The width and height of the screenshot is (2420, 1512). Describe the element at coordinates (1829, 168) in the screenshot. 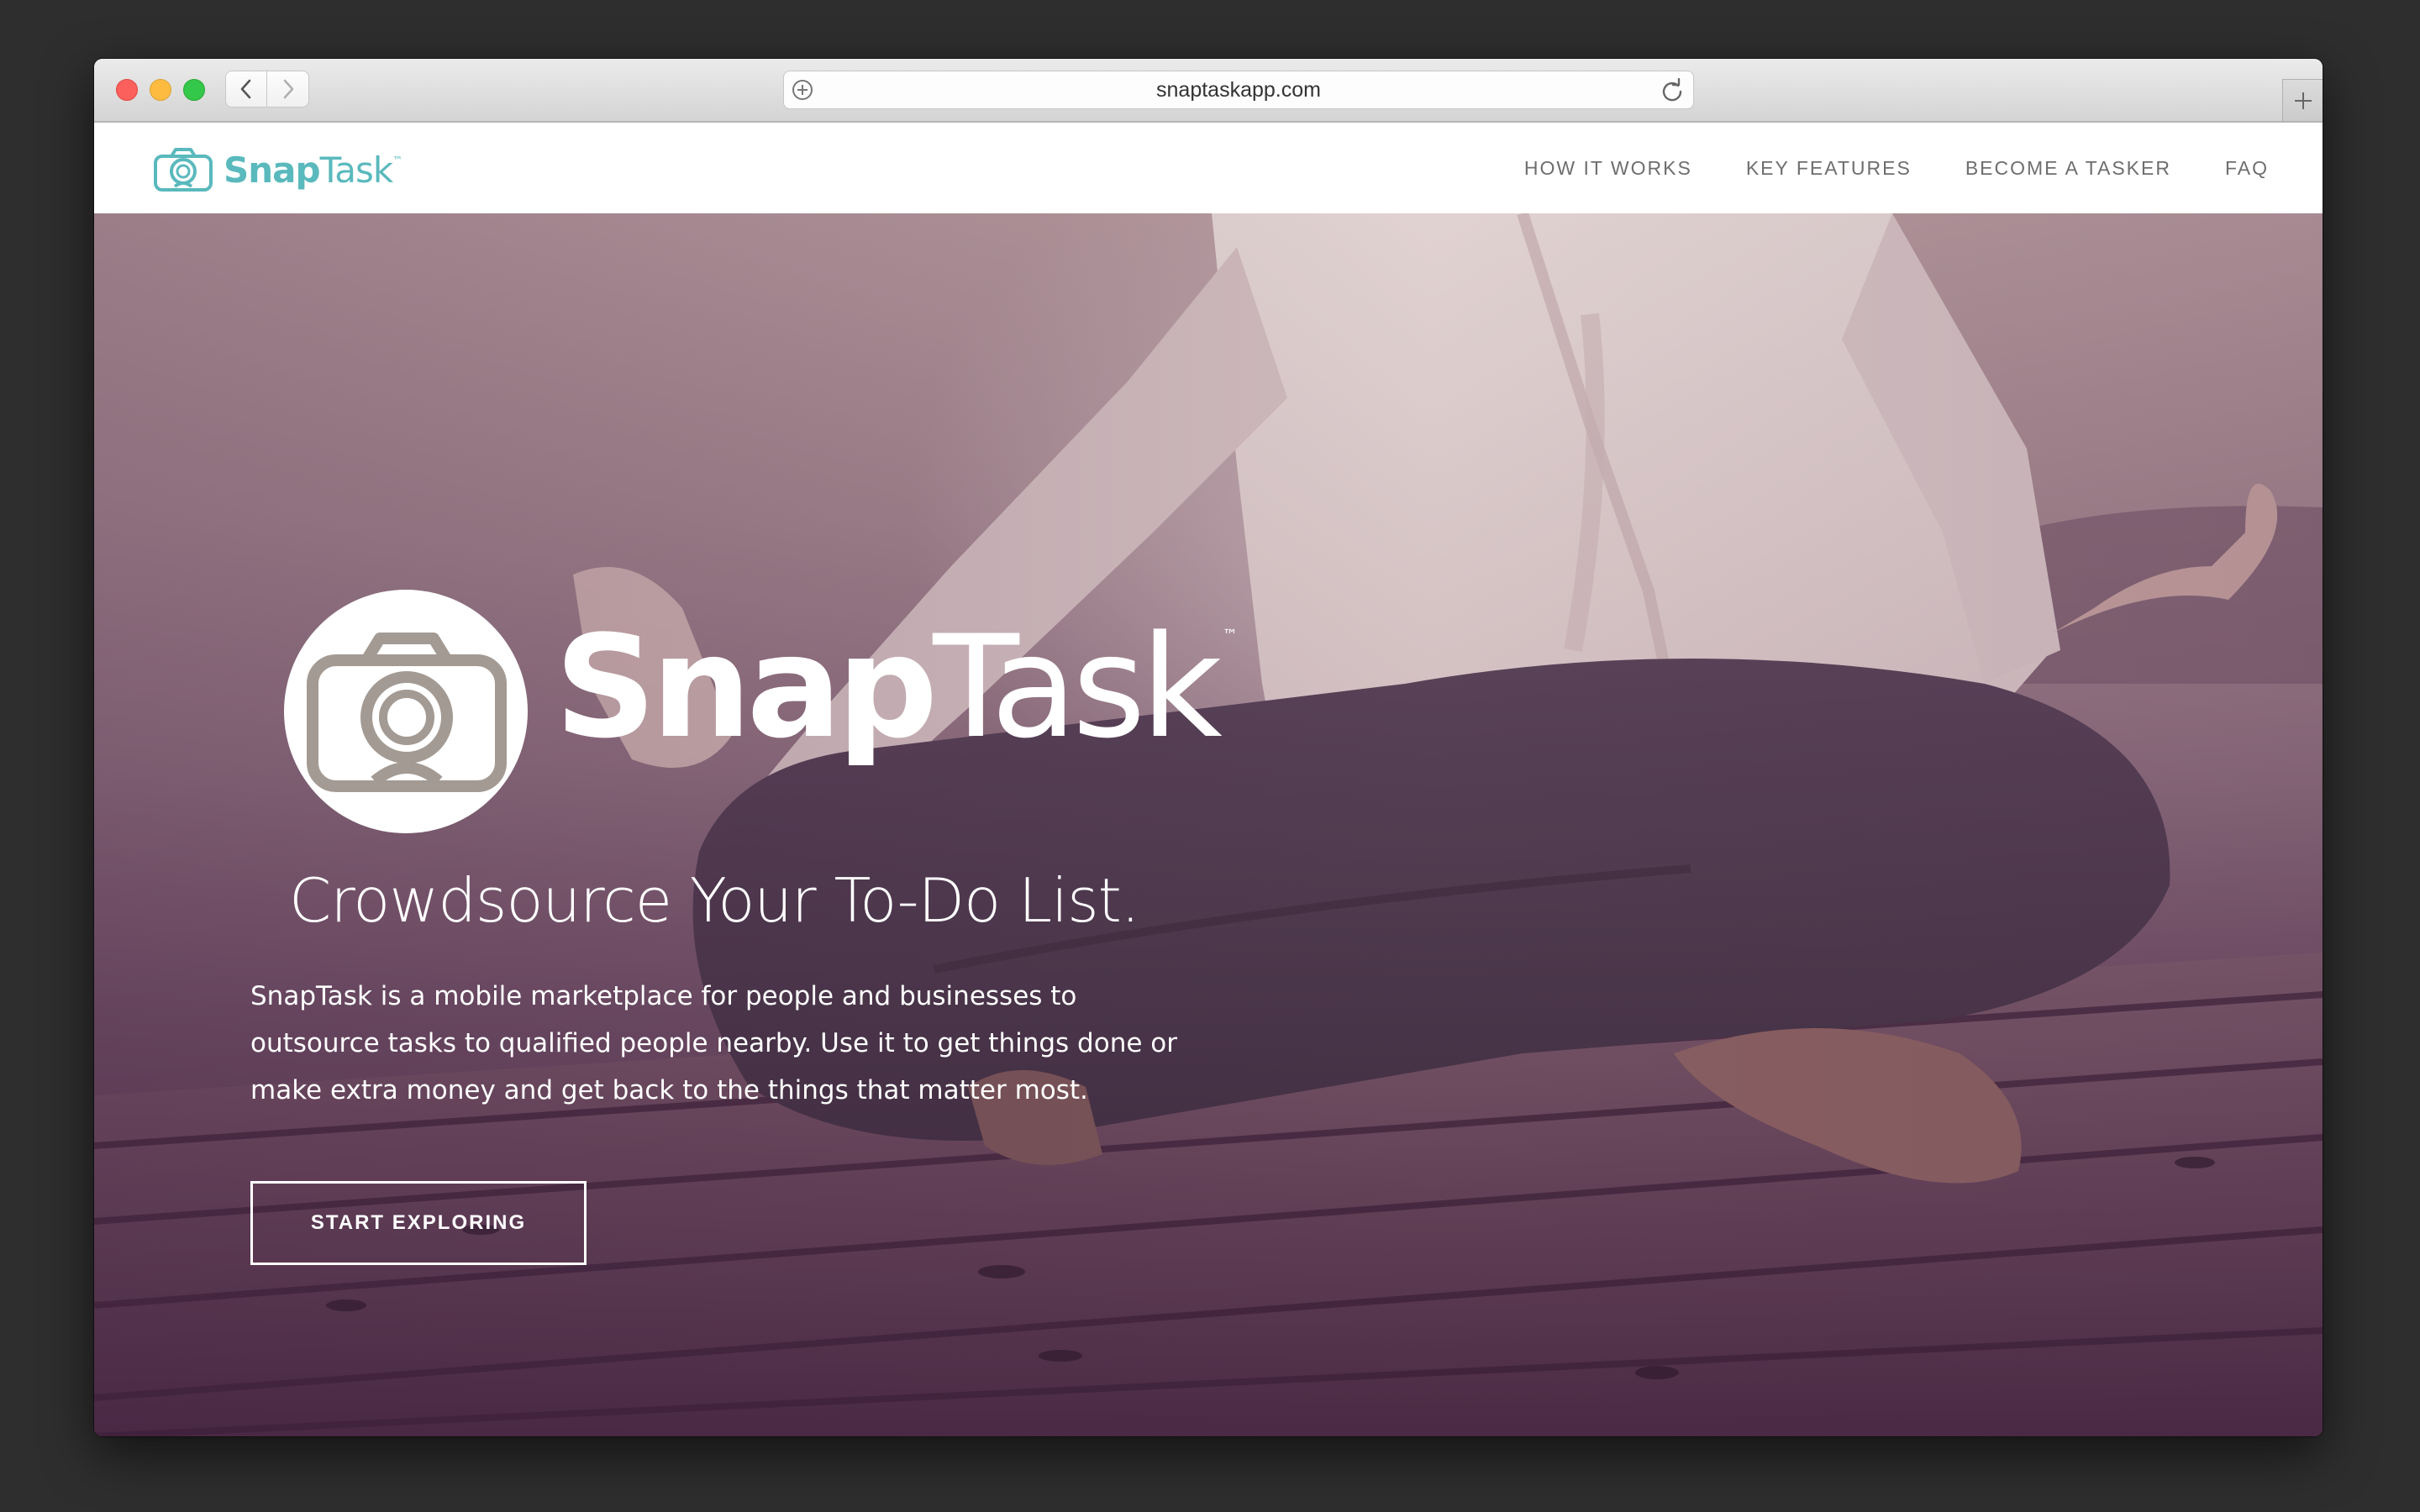

I see `nav-key-features: KEY FEATURES` at that location.